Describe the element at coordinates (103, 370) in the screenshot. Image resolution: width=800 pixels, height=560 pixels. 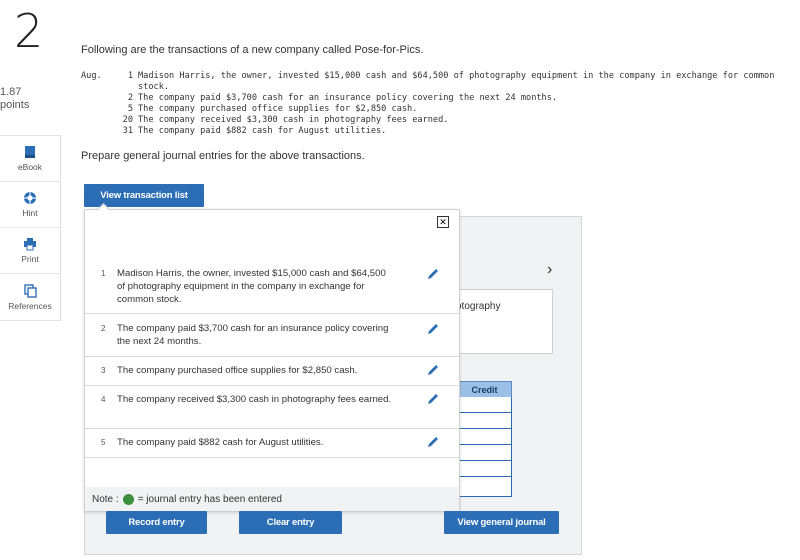
I see `item-number: 3` at that location.